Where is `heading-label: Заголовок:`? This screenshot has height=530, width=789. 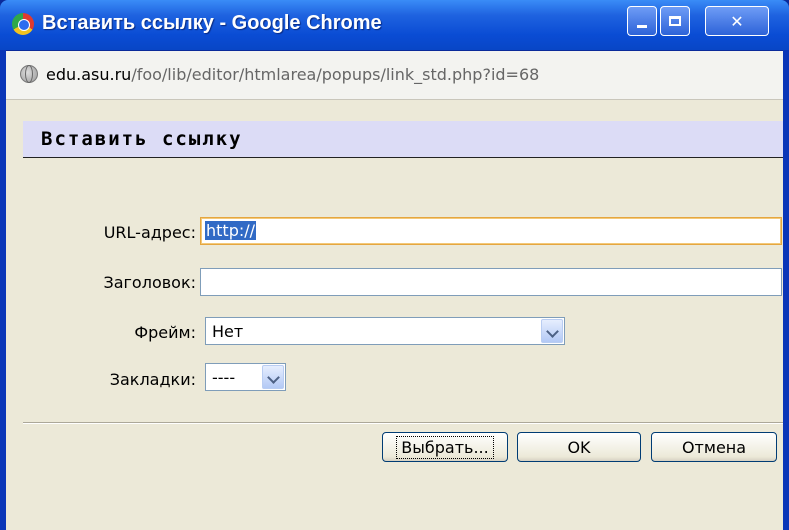
heading-label: Заголовок: is located at coordinates (149, 282).